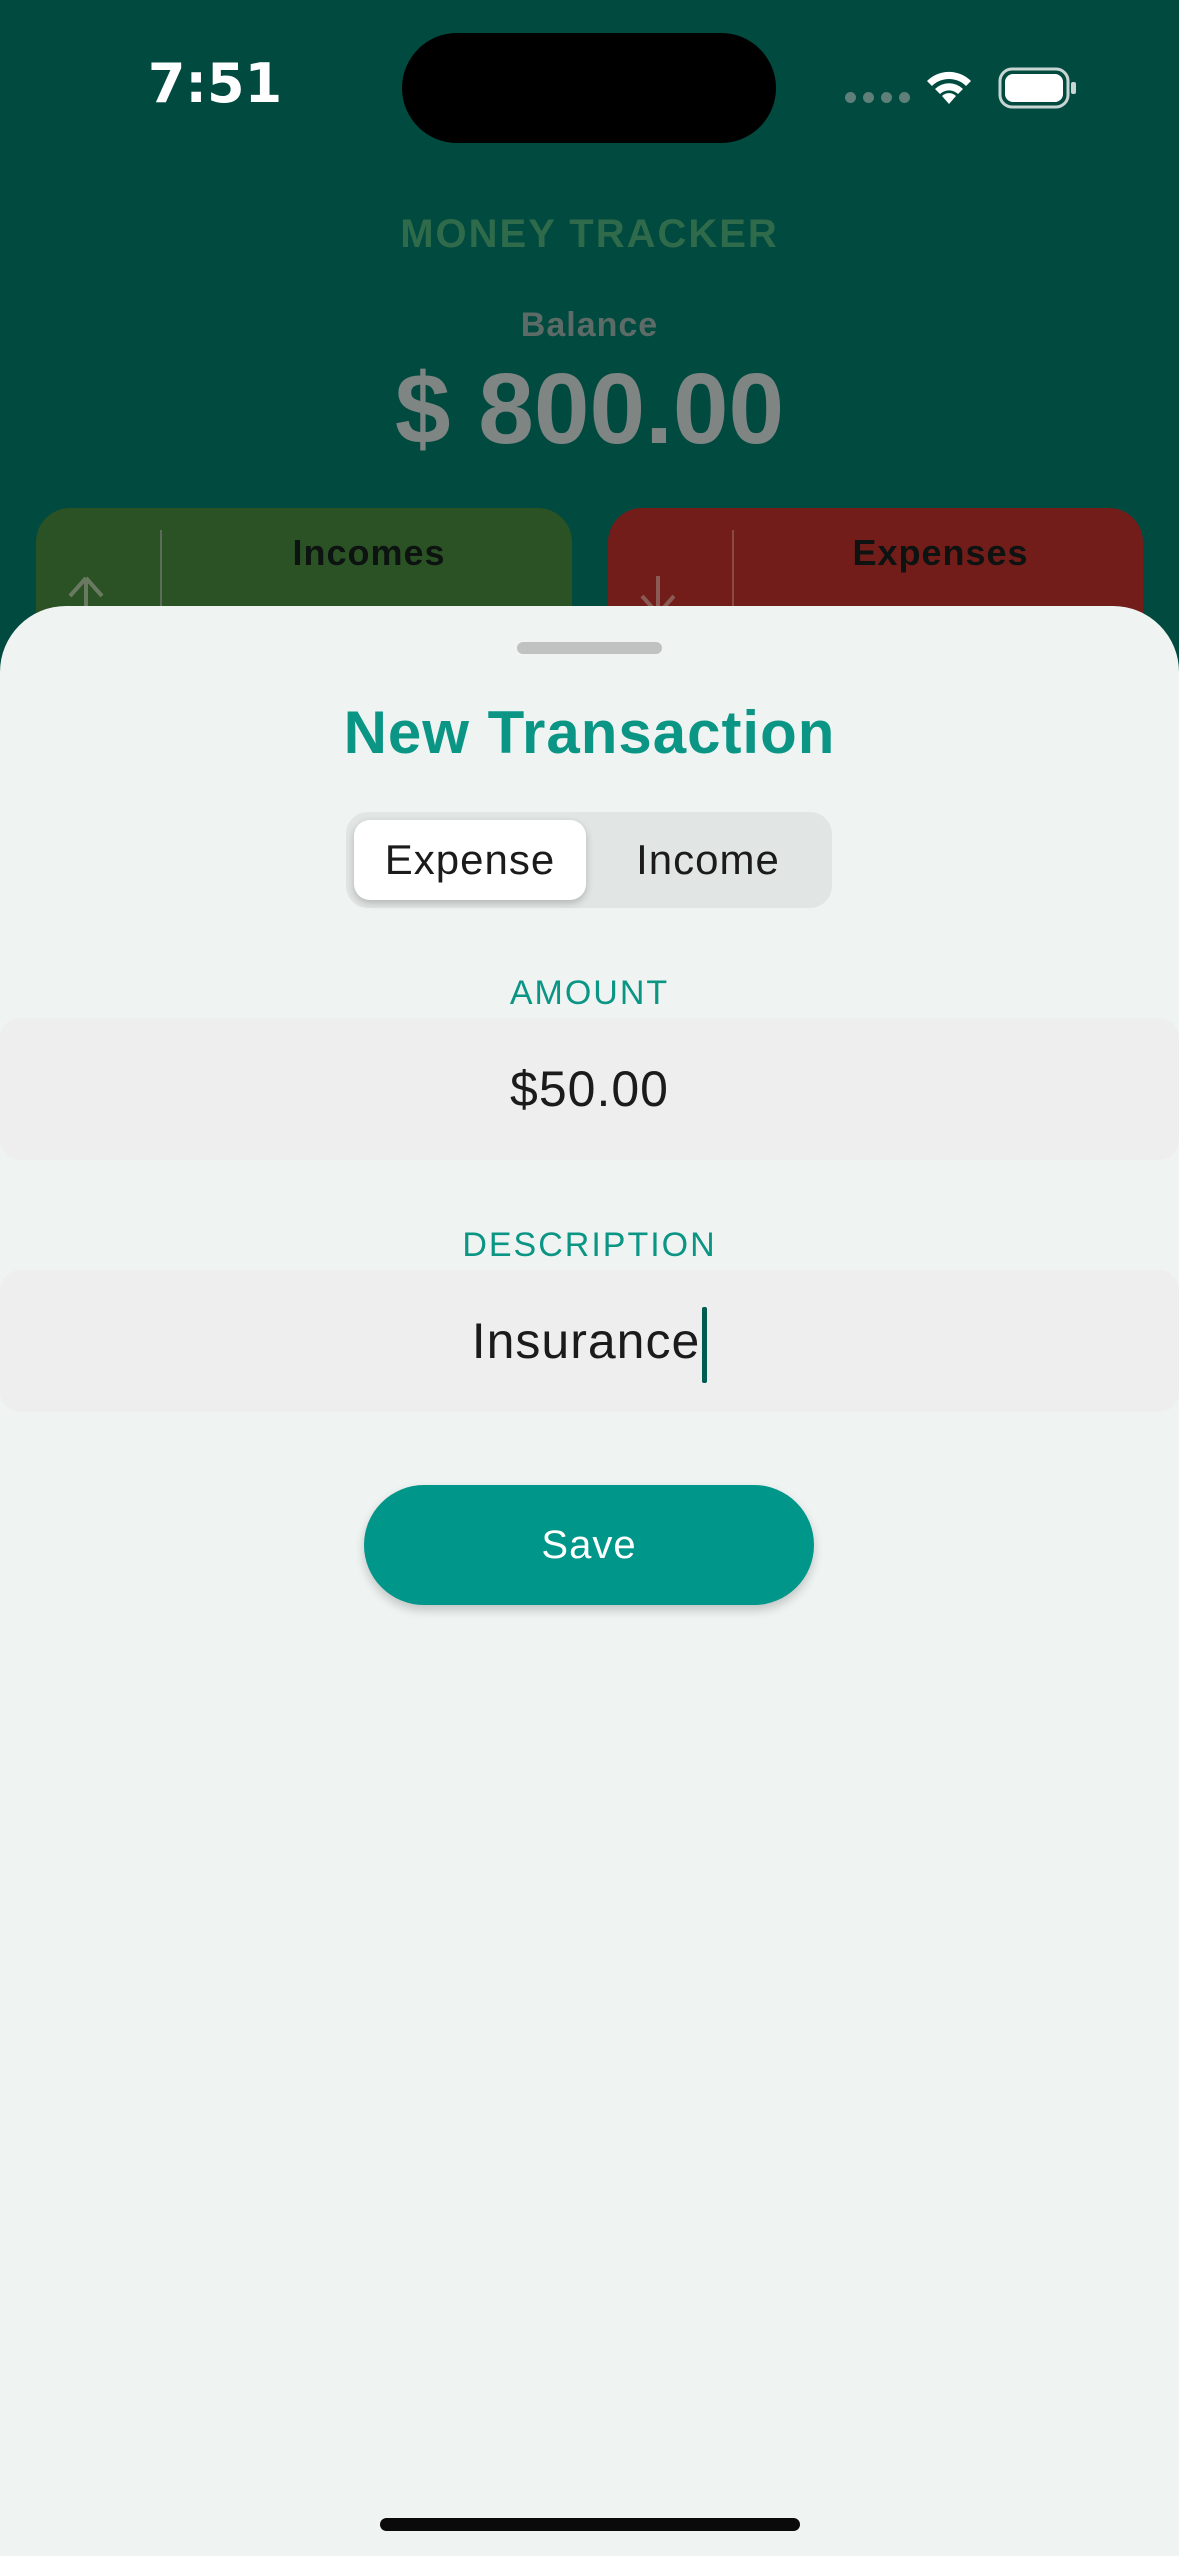 Image resolution: width=1179 pixels, height=2556 pixels. Describe the element at coordinates (589, 325) in the screenshot. I see `balance-label: Balance` at that location.